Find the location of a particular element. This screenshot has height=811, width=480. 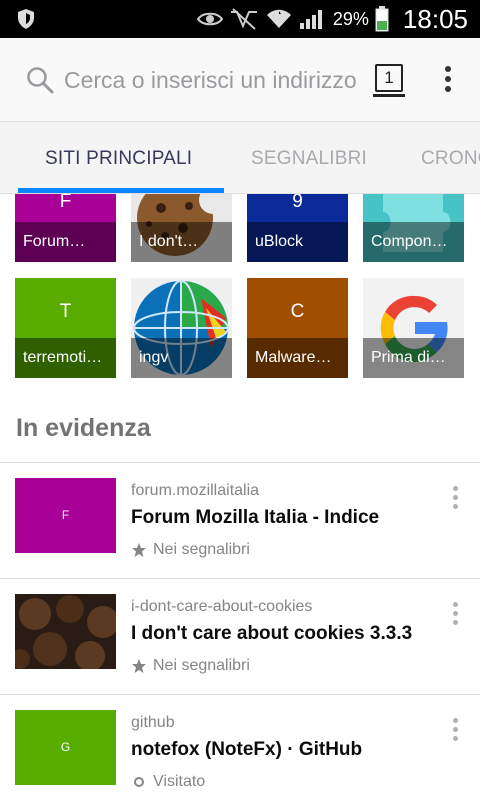

signal-icon is located at coordinates (310, 19).